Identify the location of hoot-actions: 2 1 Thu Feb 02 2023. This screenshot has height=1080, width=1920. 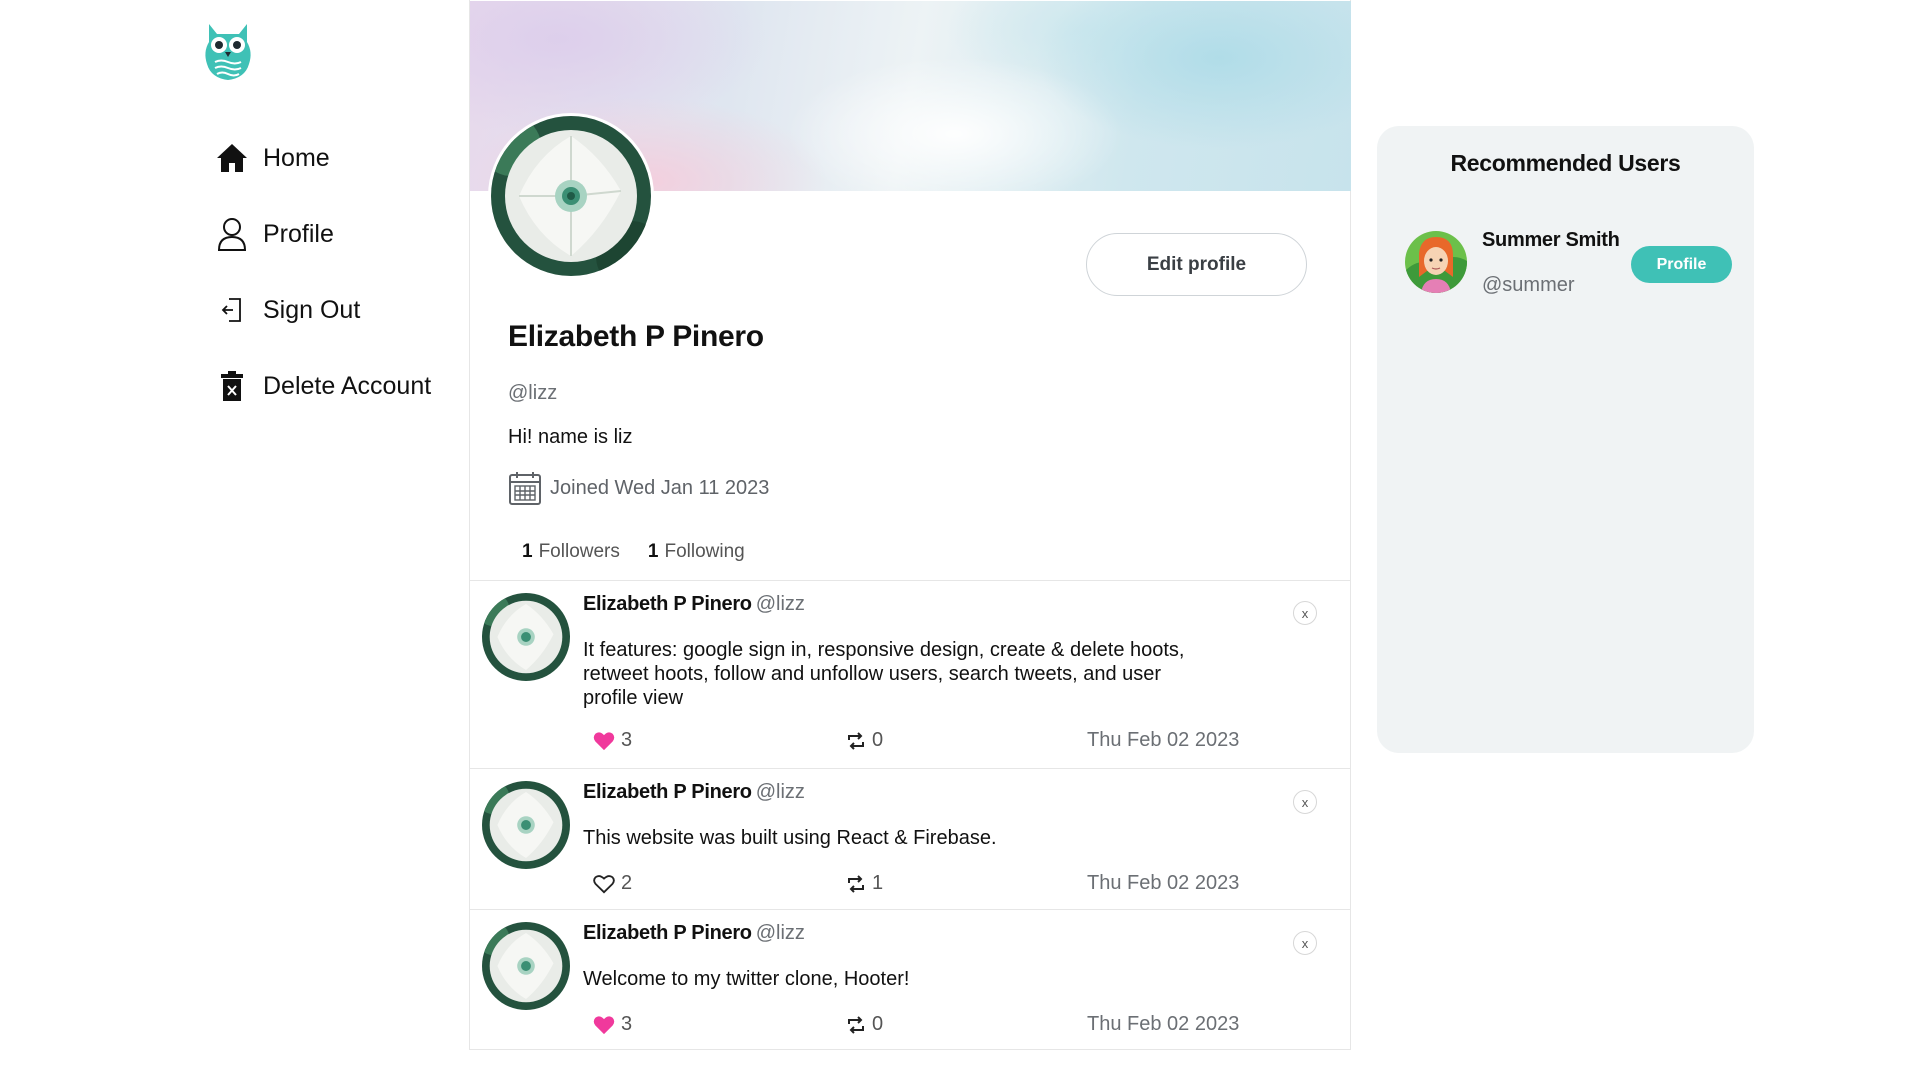
(916, 885).